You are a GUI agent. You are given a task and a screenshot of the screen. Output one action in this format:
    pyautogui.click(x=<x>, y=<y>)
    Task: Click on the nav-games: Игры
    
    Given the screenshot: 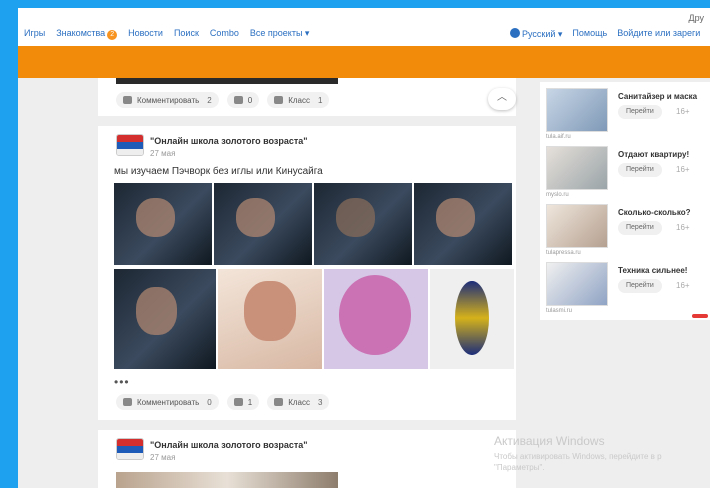 What is the action you would take?
    pyautogui.click(x=34, y=34)
    